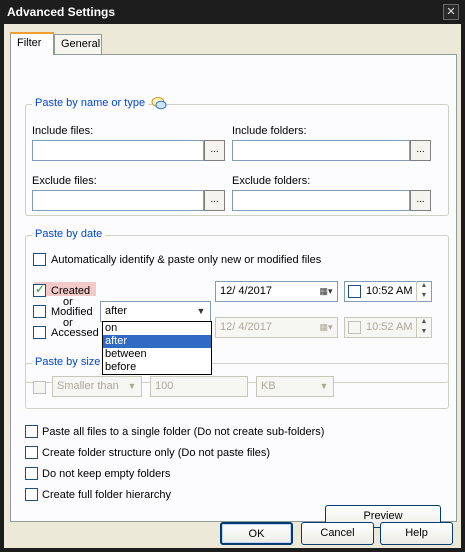 This screenshot has height=552, width=465. Describe the element at coordinates (69, 234) in the screenshot. I see `paste-by-date-title: Paste by date` at that location.